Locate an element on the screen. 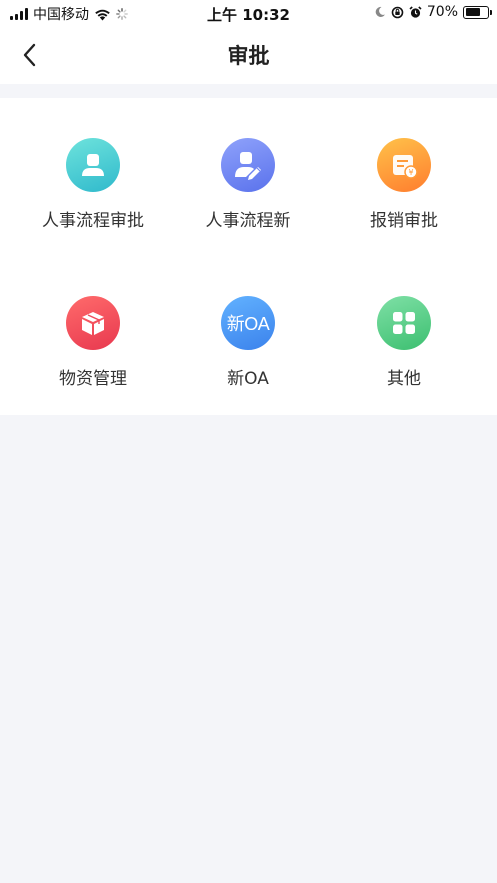  person-icon is located at coordinates (93, 165).